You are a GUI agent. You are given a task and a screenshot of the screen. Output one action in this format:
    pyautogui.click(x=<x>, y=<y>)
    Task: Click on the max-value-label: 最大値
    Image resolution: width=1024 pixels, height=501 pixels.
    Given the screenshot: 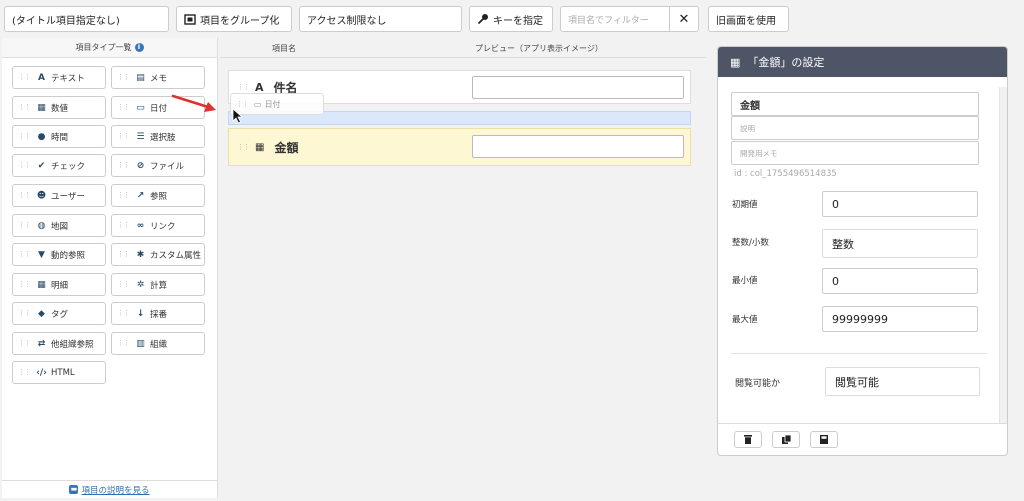 What is the action you would take?
    pyautogui.click(x=745, y=320)
    